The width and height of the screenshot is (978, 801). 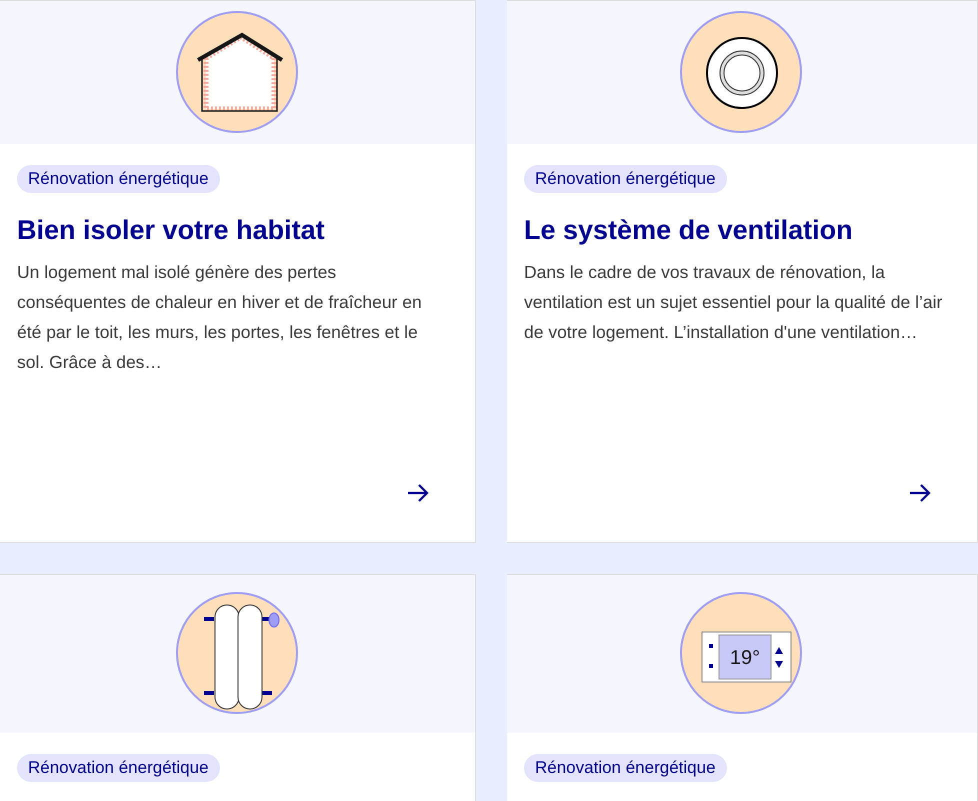 I want to click on house-icon, so click(x=238, y=72).